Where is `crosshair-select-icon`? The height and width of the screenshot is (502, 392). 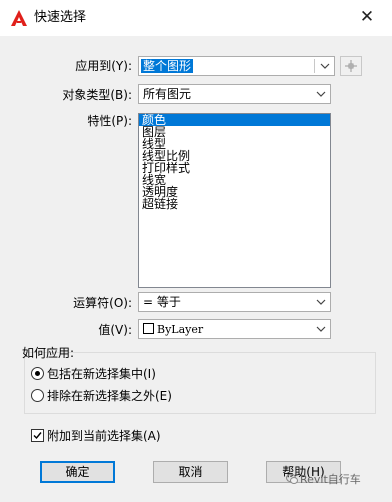 crosshair-select-icon is located at coordinates (351, 66).